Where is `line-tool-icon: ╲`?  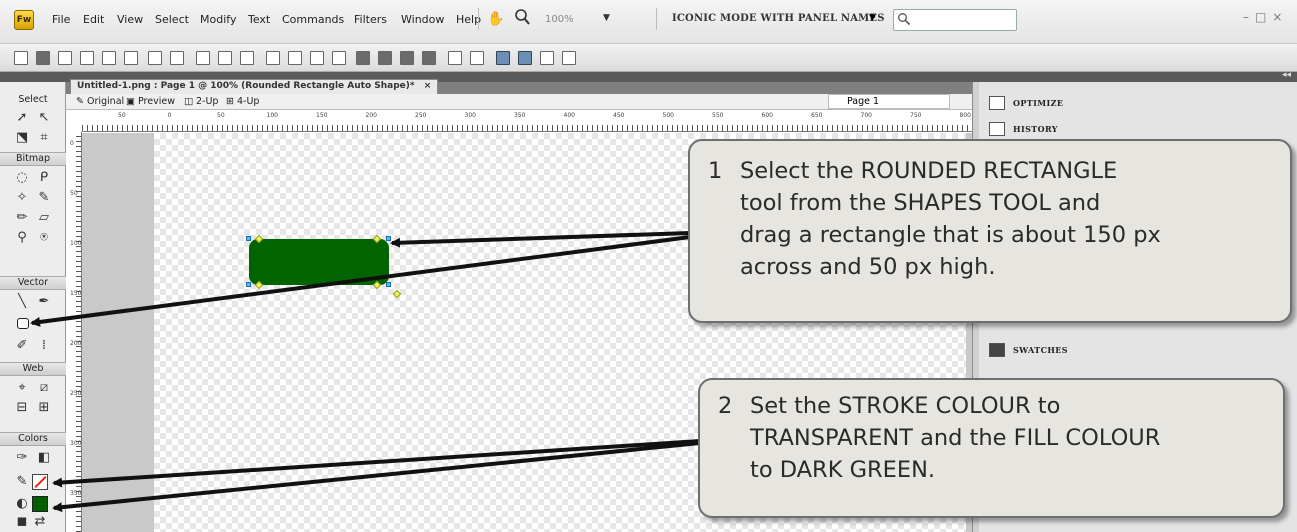 line-tool-icon: ╲ is located at coordinates (22, 302).